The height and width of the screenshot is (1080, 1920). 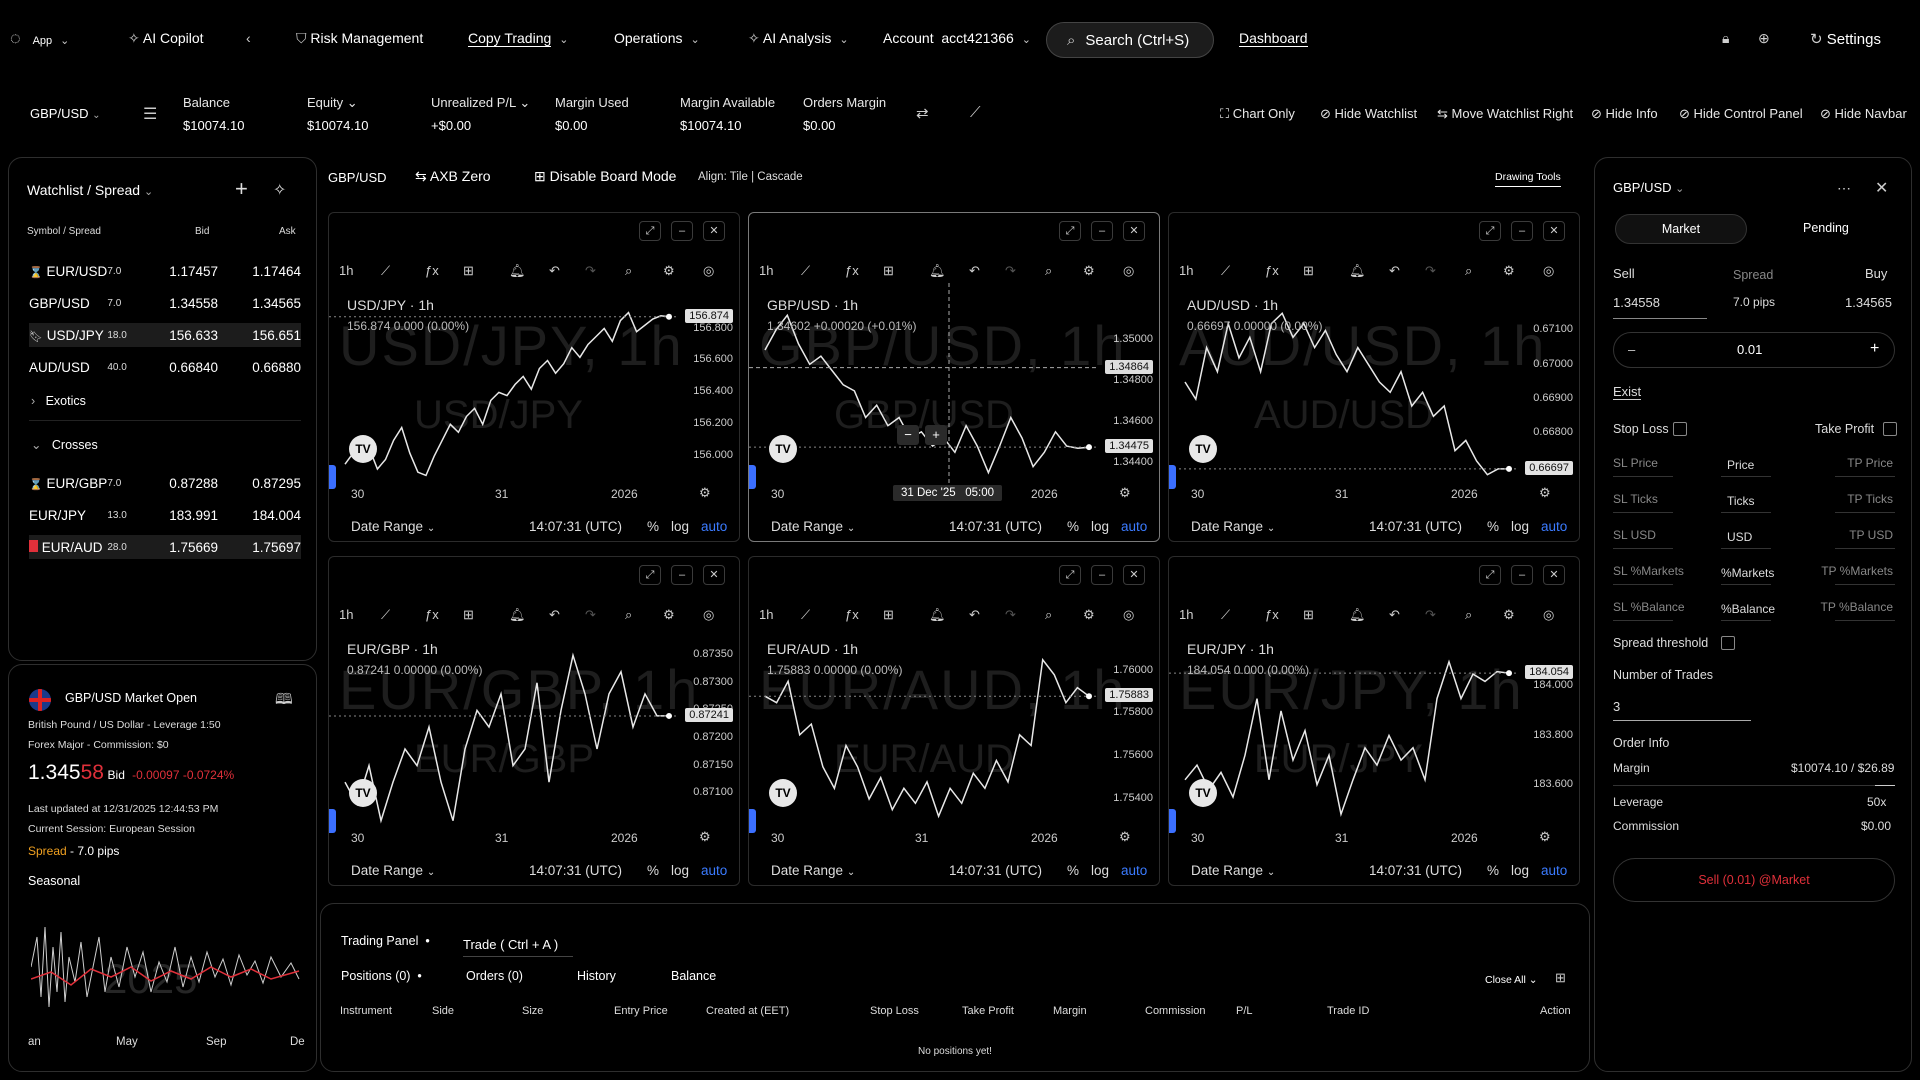 I want to click on spread-threshold-checkbox, so click(x=1728, y=643).